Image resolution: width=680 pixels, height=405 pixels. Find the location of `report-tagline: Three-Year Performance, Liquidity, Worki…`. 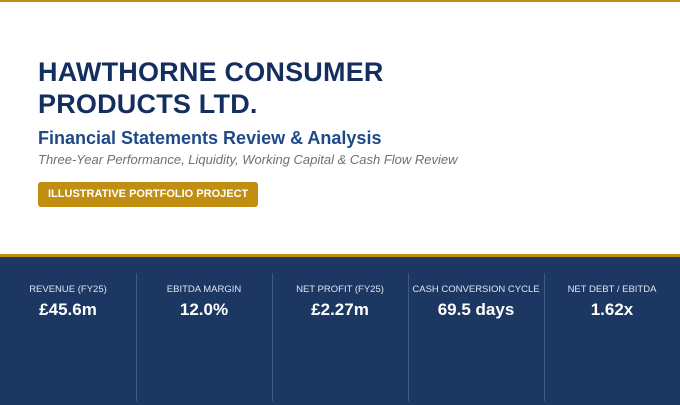

report-tagline: Three-Year Performance, Liquidity, Worki… is located at coordinates (248, 159).